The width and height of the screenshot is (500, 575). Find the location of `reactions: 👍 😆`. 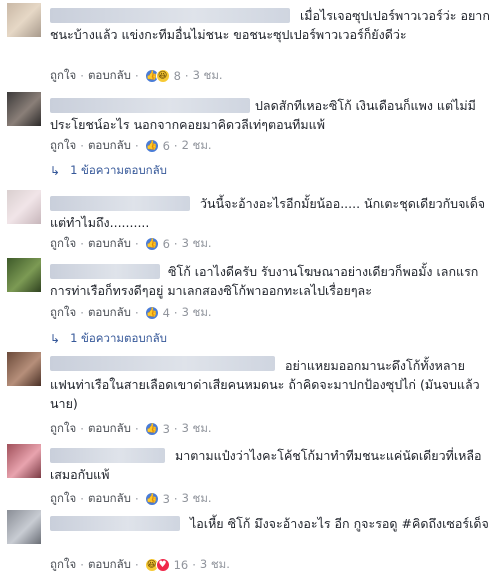

reactions: 👍 😆 is located at coordinates (157, 76).